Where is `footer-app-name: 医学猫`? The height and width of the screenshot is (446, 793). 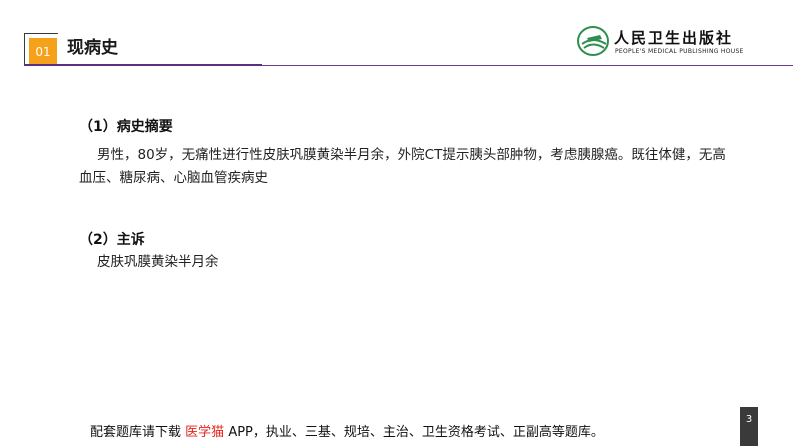 footer-app-name: 医学猫 is located at coordinates (205, 432).